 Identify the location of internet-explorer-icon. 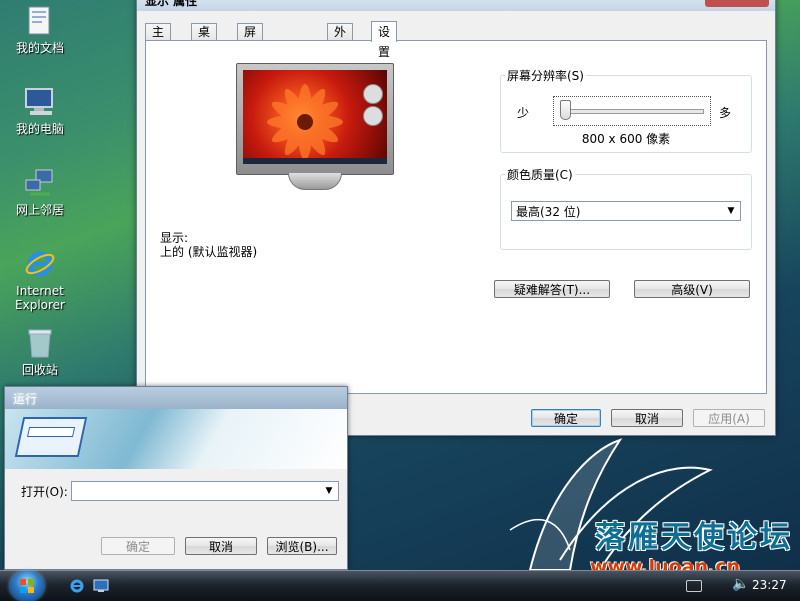
(40, 264).